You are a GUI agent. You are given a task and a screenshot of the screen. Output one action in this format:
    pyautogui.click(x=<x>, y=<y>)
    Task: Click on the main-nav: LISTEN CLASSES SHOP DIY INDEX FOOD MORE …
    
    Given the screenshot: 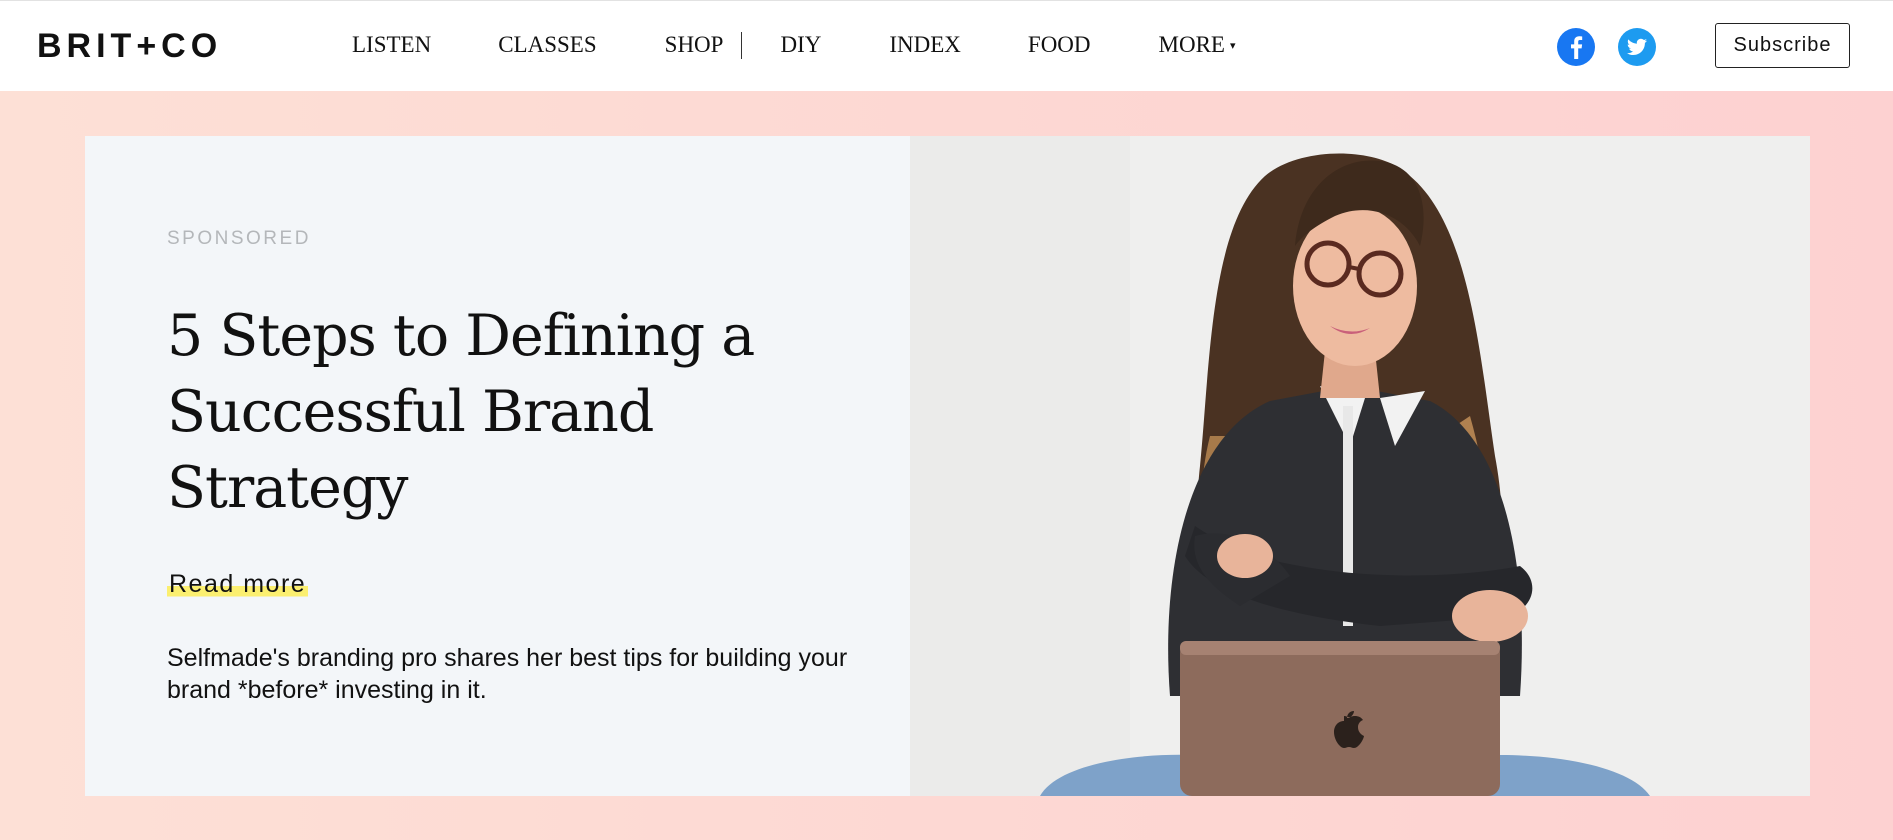 What is the action you would take?
    pyautogui.click(x=794, y=45)
    